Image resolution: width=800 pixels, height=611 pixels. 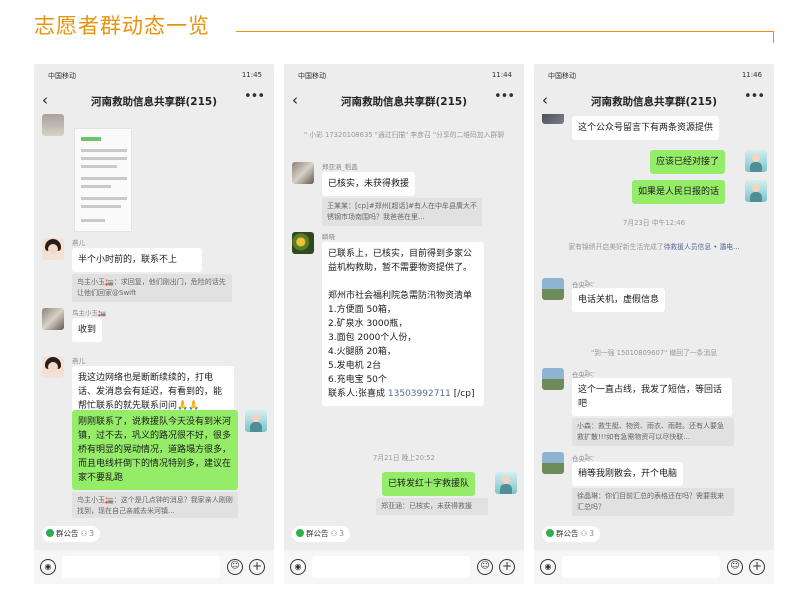 I want to click on message-bubble: 半个小时前的，联系不上, so click(x=137, y=260).